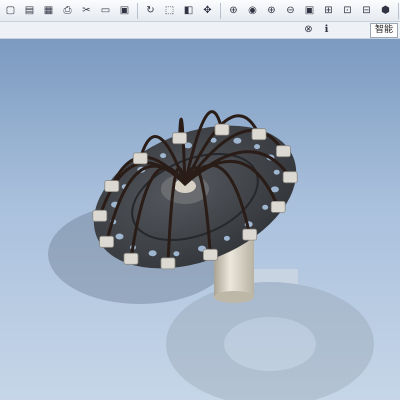 This screenshot has height=400, width=400. Describe the element at coordinates (252, 11) in the screenshot. I see `view-manager-icon: ◉` at that location.